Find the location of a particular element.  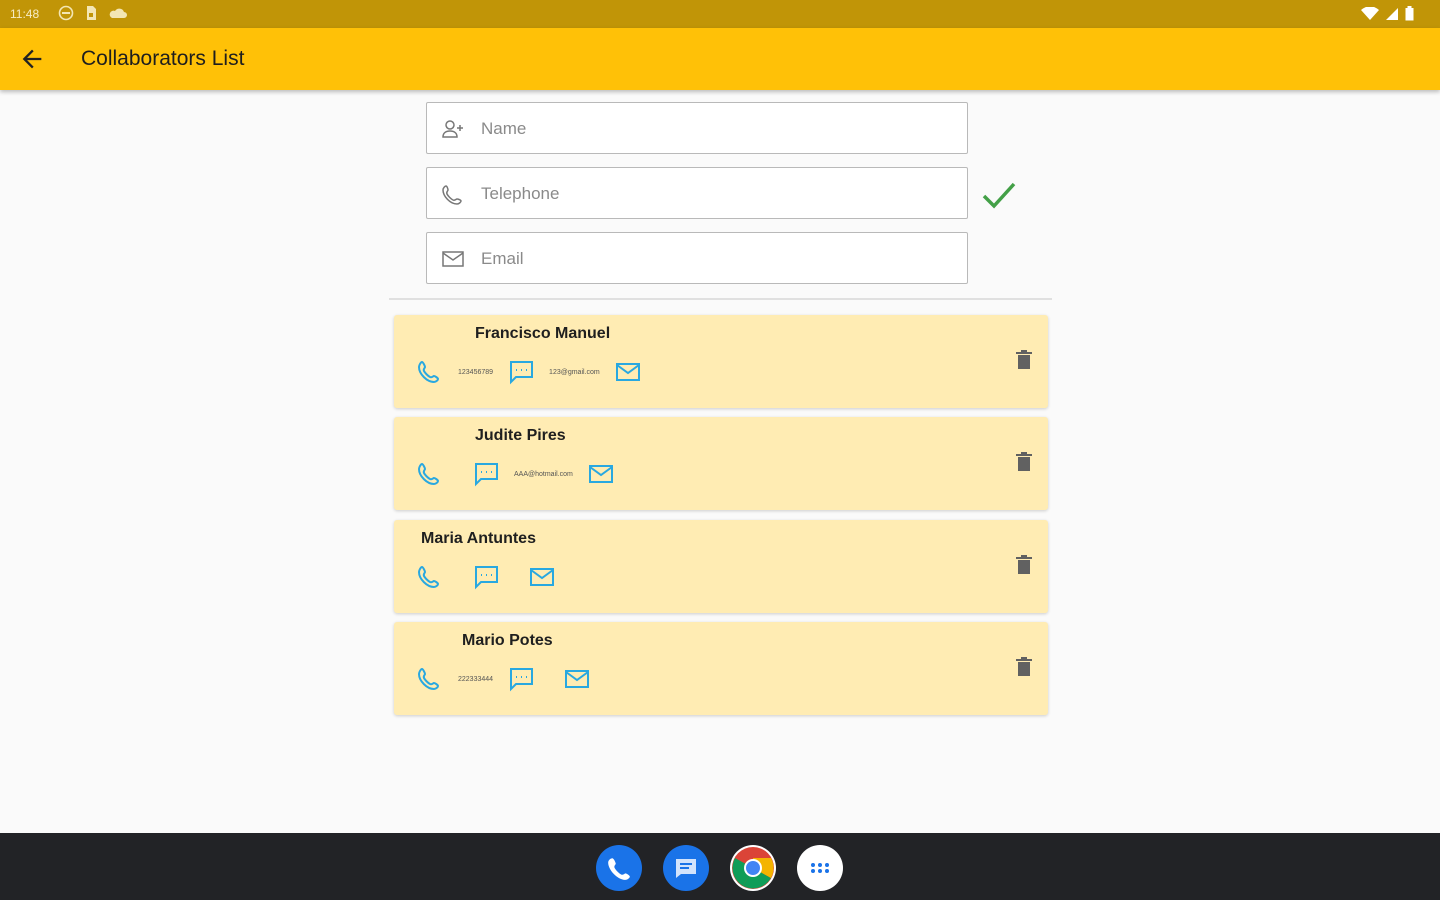

signal-icon is located at coordinates (1392, 13).